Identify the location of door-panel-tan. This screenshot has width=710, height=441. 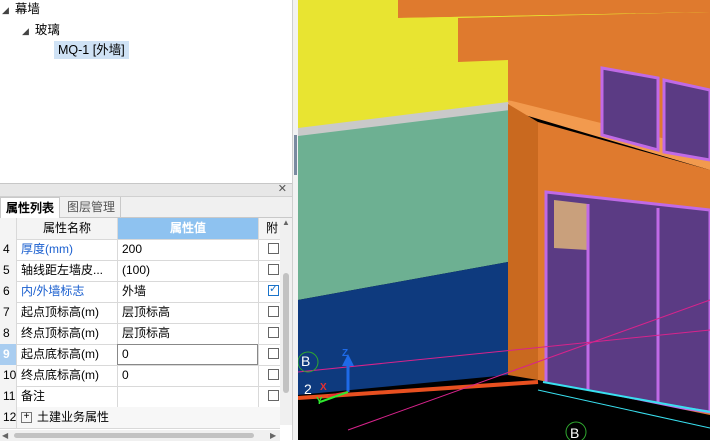
(571, 225).